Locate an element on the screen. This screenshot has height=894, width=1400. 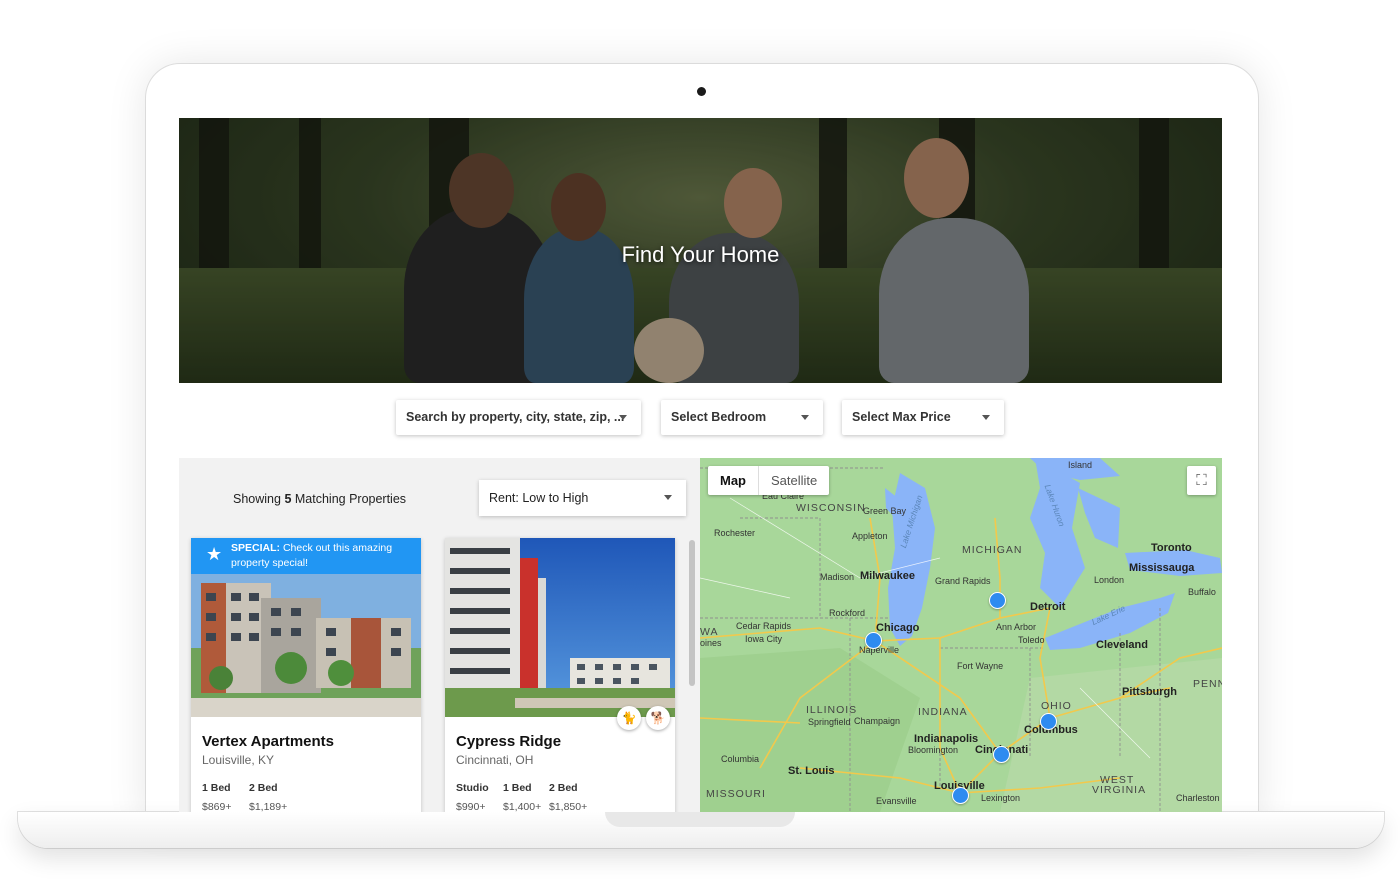
map-label: Pittsburgh is located at coordinates (1149, 692).